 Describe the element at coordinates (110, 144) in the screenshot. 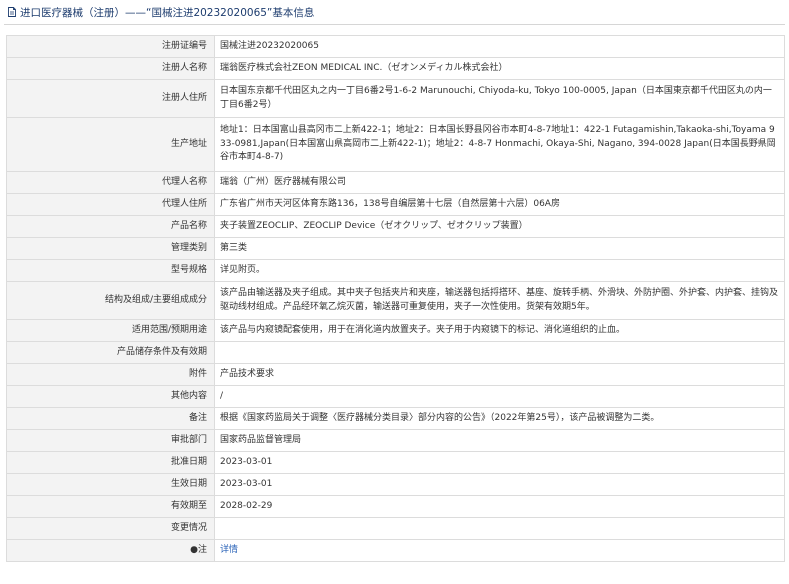

I see `row-label: 生产地址` at that location.